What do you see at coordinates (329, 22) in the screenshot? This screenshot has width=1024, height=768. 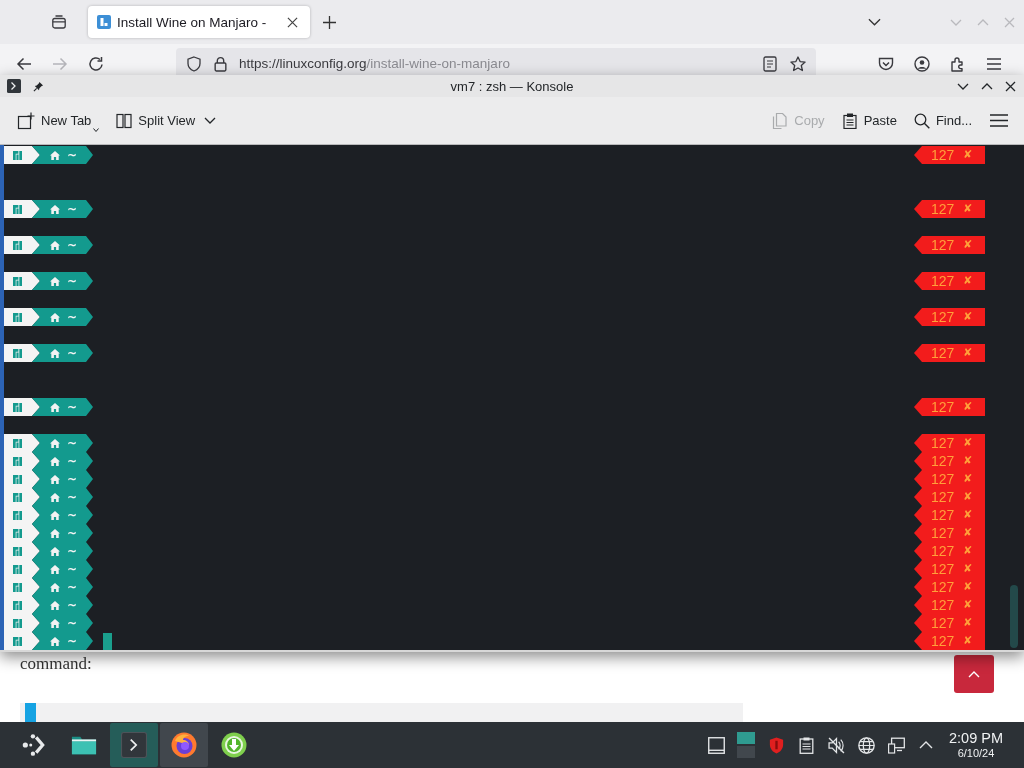 I see `plus-icon` at bounding box center [329, 22].